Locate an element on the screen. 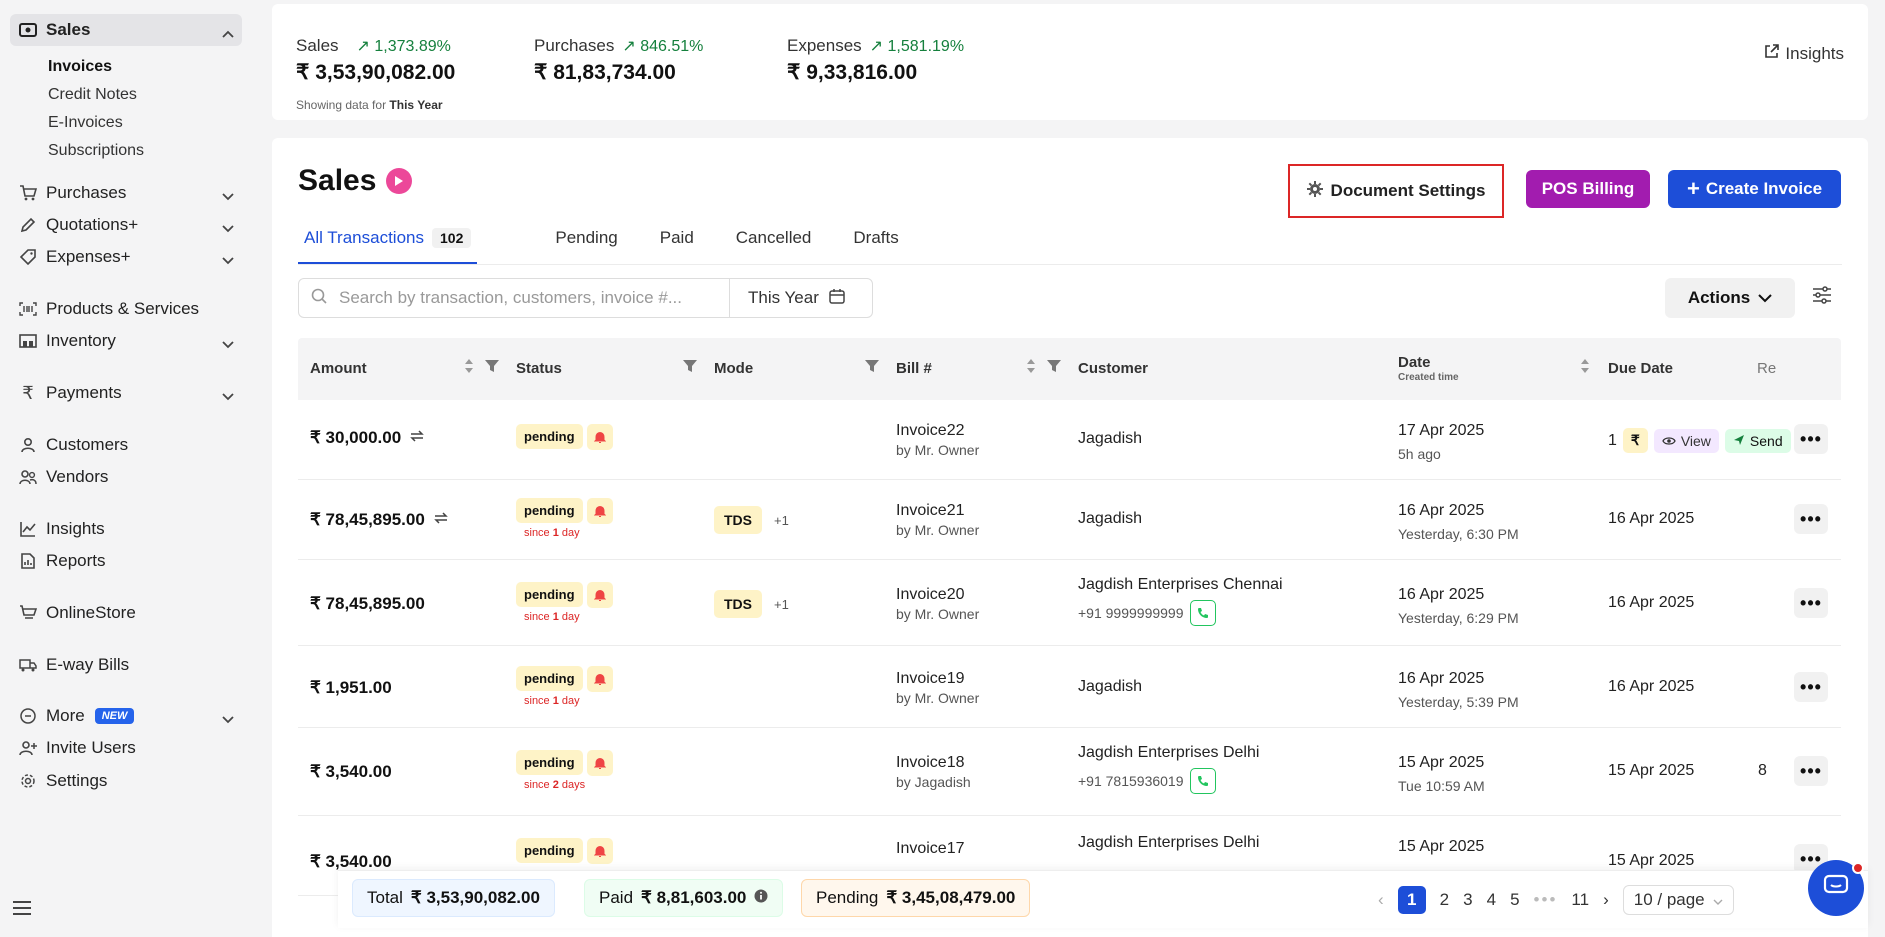 The width and height of the screenshot is (1885, 937). sidebar-subitem-credit-notes: Credit Notes is located at coordinates (92, 95).